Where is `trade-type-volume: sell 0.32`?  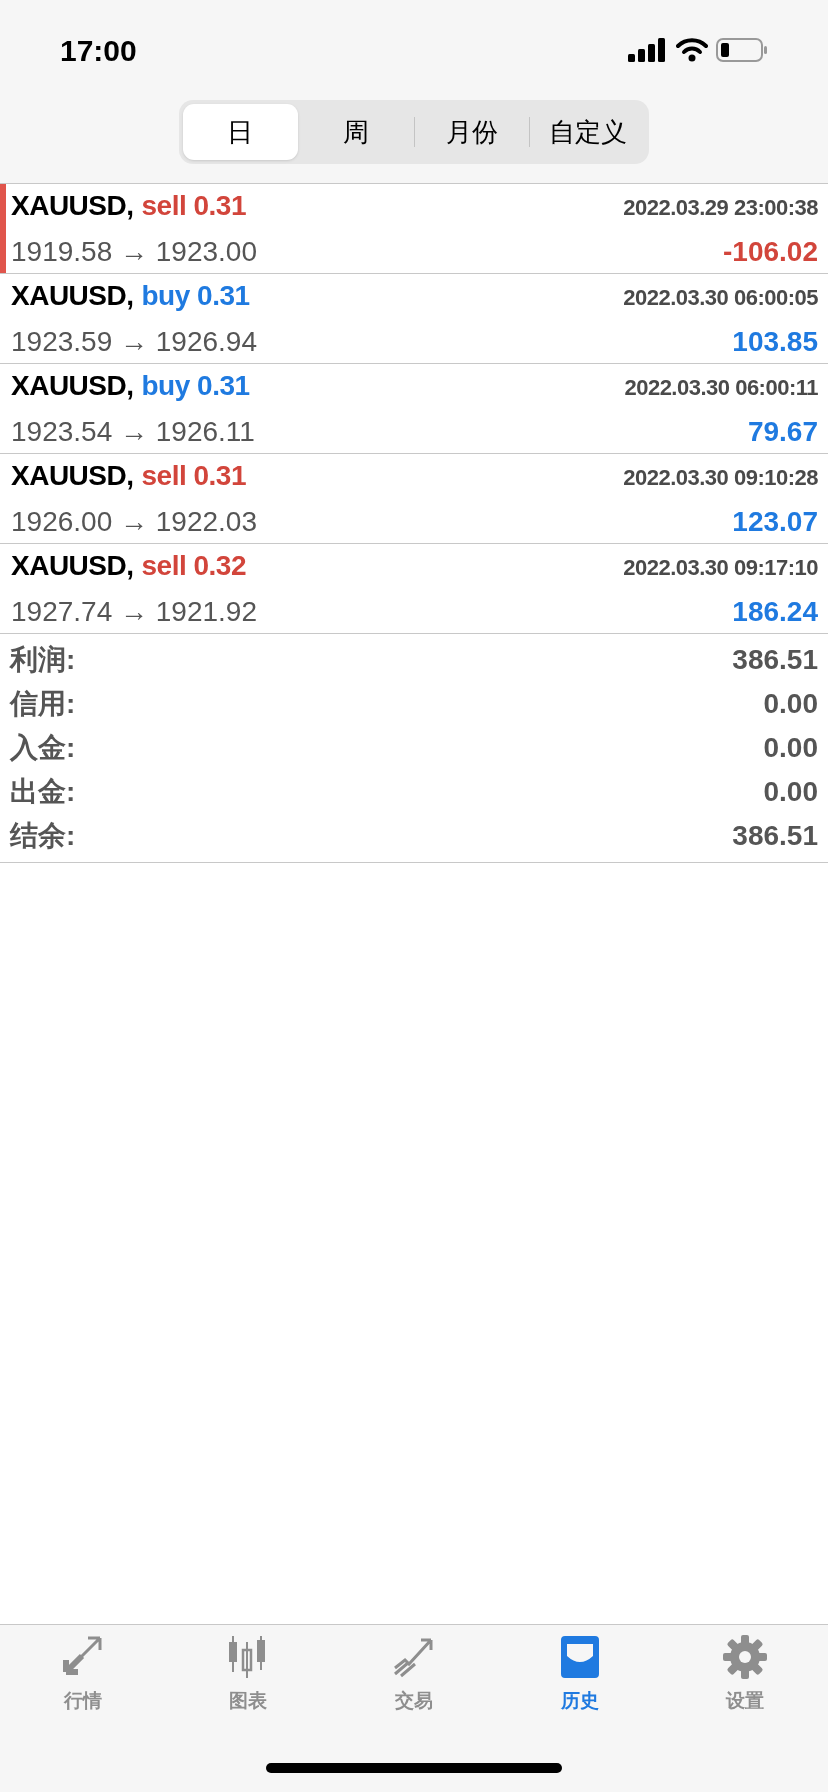
trade-type-volume: sell 0.32 is located at coordinates (193, 565).